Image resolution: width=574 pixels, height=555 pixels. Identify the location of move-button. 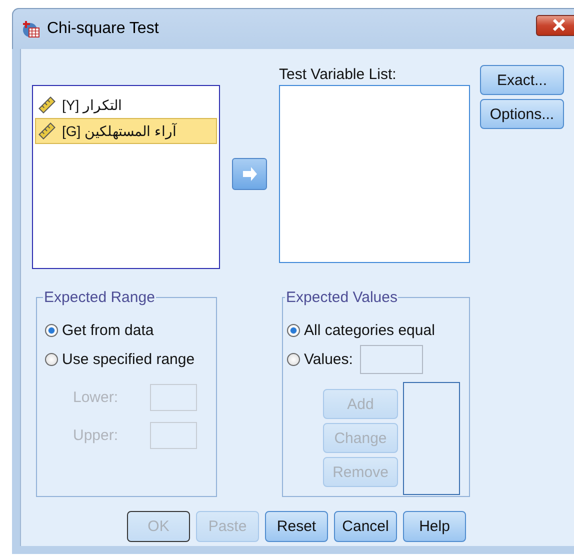
(249, 174).